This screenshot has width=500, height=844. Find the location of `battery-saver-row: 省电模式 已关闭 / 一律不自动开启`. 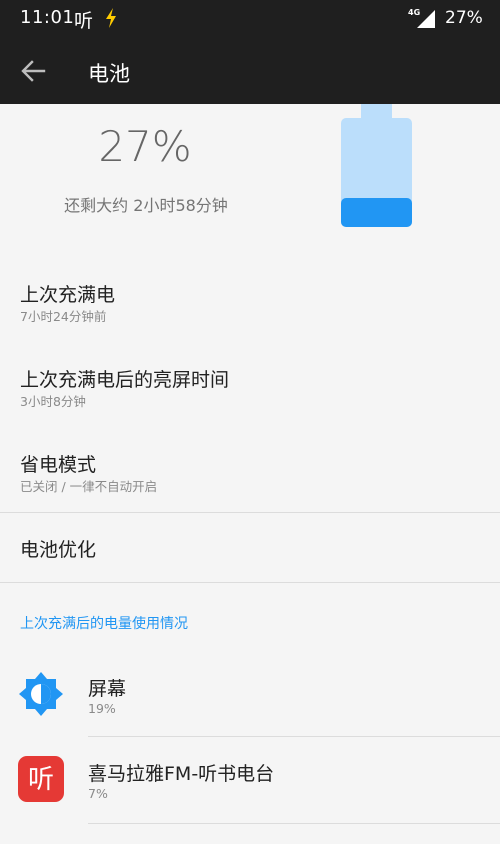

battery-saver-row: 省电模式 已关闭 / 一律不自动开启 is located at coordinates (250, 472).